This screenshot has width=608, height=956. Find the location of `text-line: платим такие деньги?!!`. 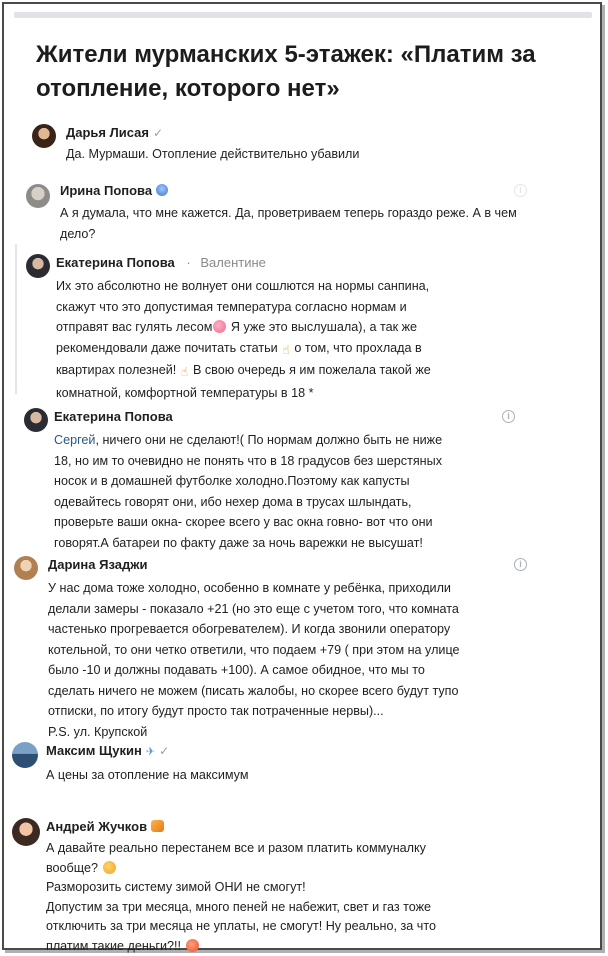

text-line: платим такие деньги?!! is located at coordinates (115, 945).